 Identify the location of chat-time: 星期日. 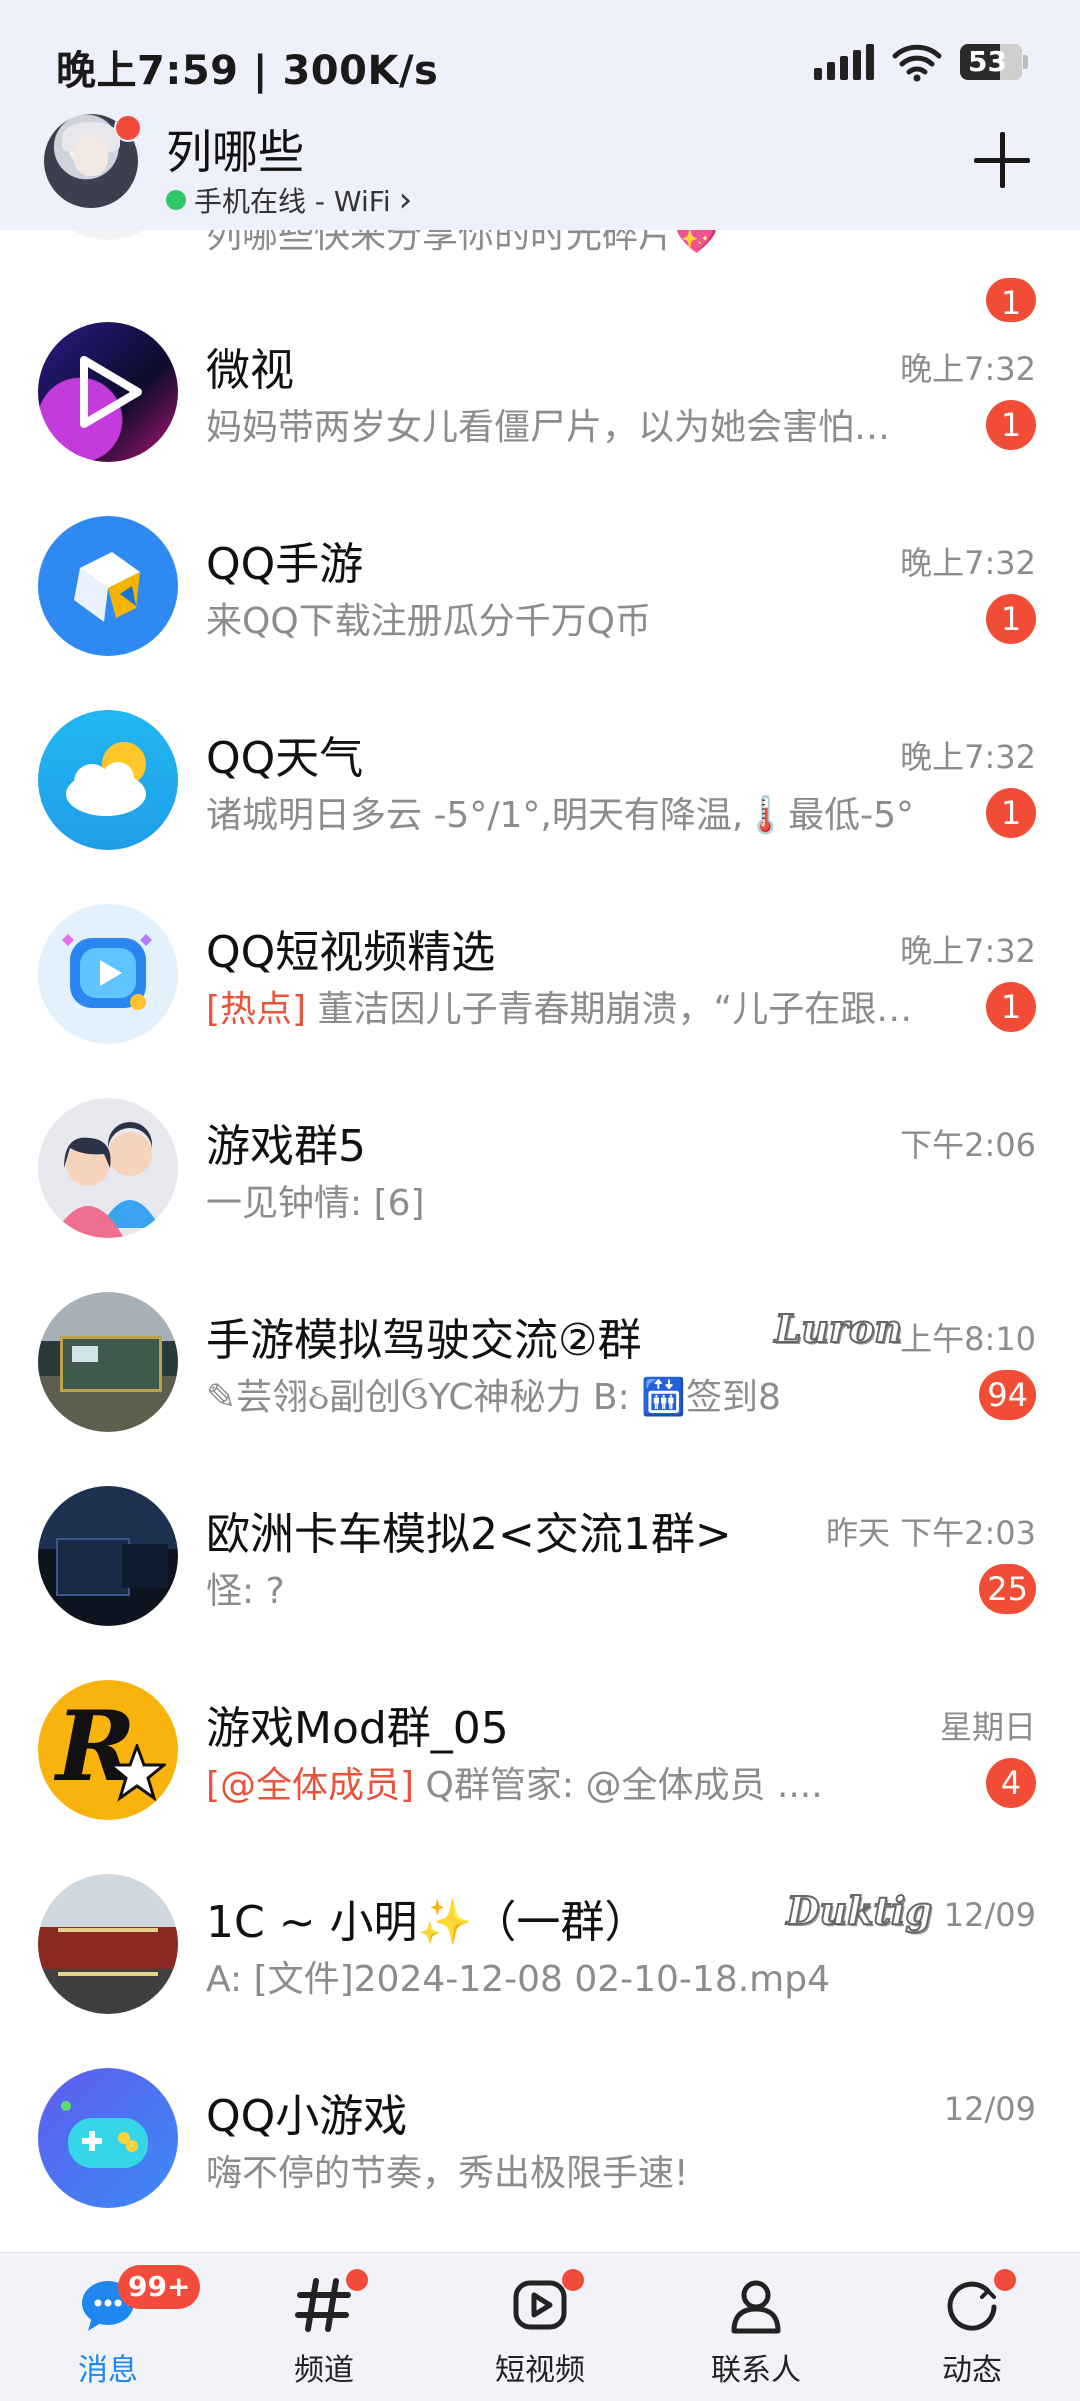
(987, 1727).